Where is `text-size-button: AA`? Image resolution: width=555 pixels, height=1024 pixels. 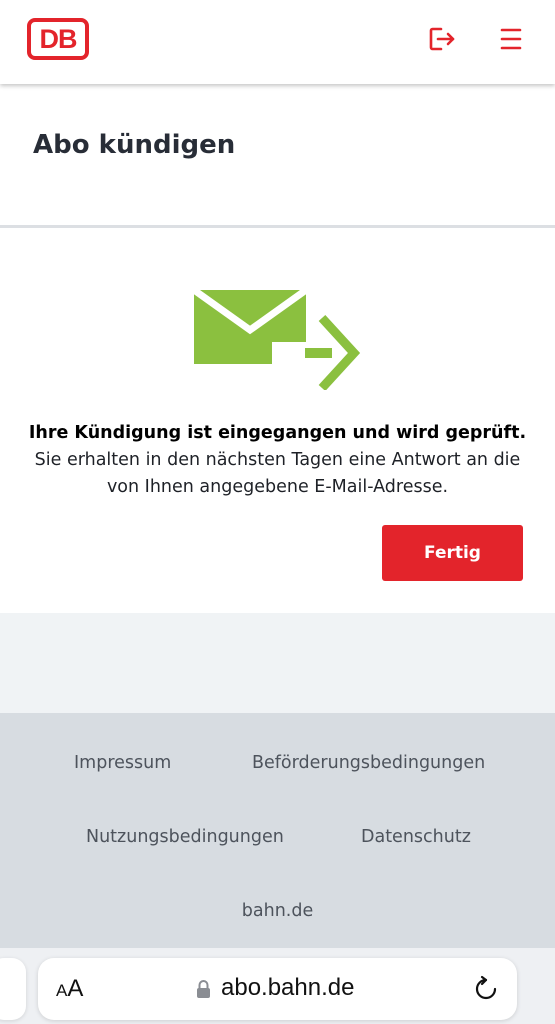
text-size-button: AA is located at coordinates (69, 989).